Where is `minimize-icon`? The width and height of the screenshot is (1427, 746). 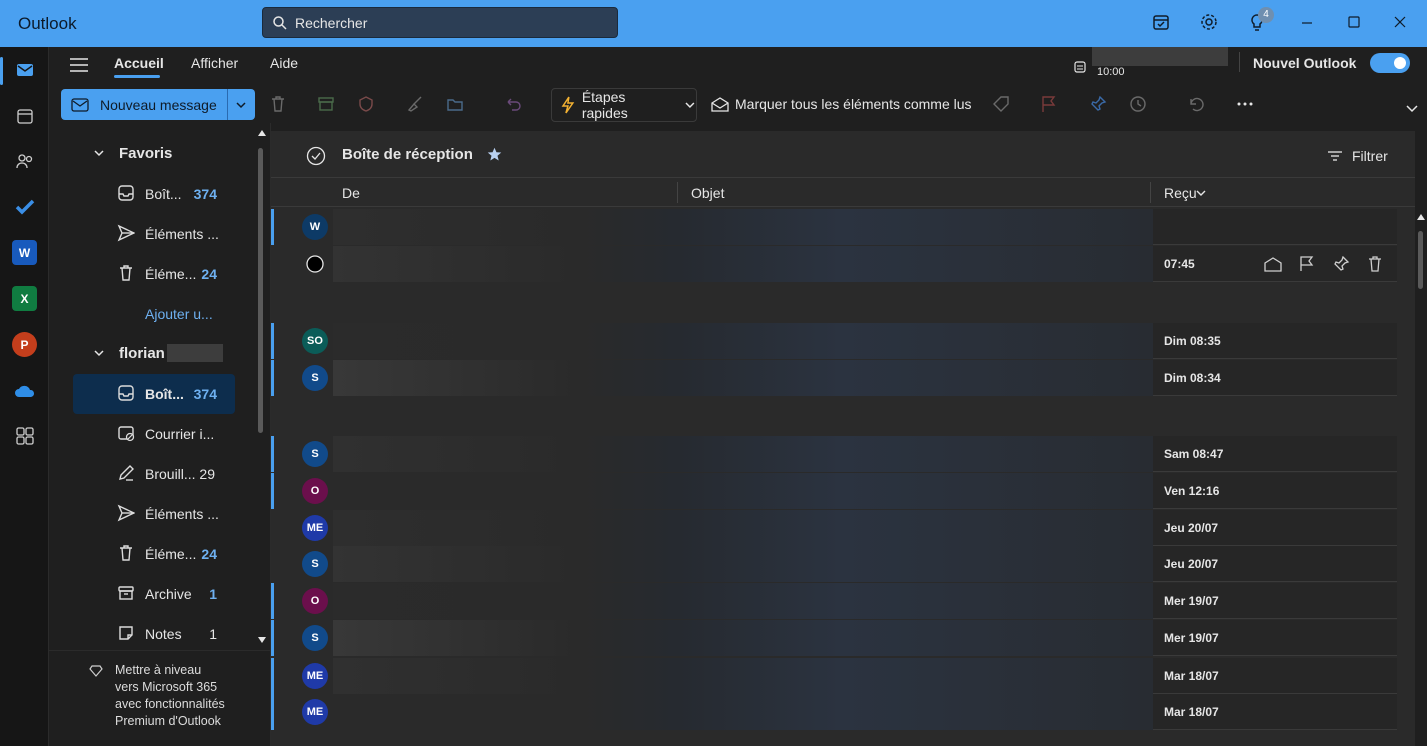 minimize-icon is located at coordinates (1308, 23).